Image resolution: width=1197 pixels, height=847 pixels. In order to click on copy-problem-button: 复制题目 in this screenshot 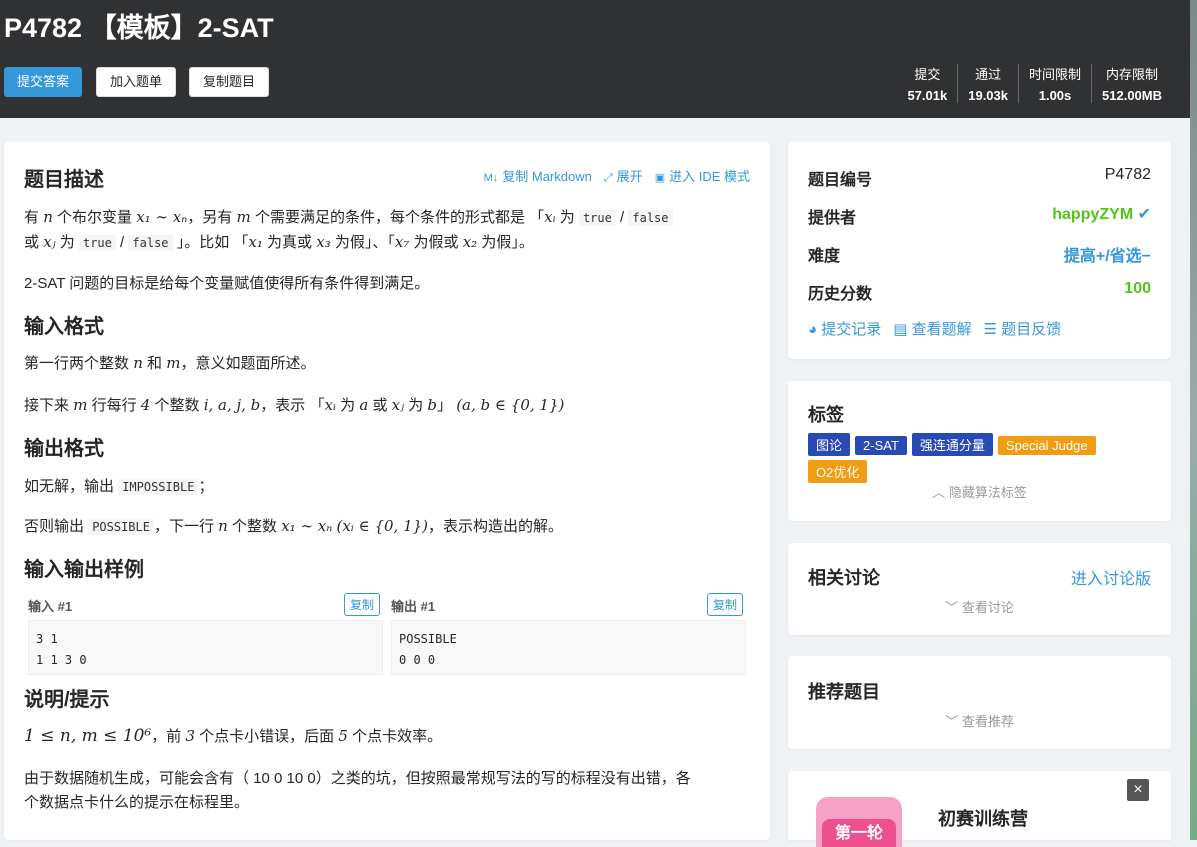, I will do `click(229, 82)`.